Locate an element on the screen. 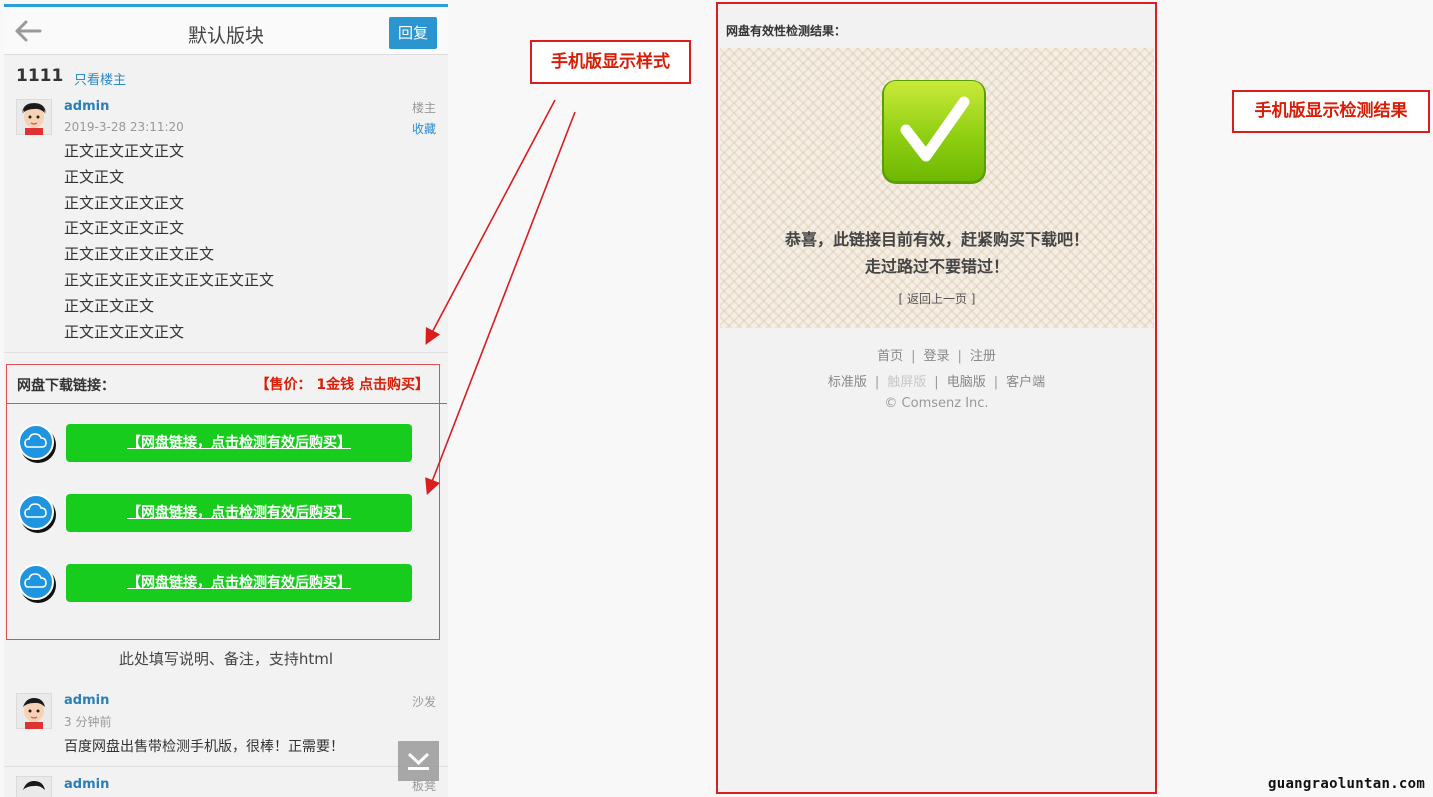 Image resolution: width=1433 pixels, height=797 pixels. post-body-line: 正文正文 is located at coordinates (94, 176).